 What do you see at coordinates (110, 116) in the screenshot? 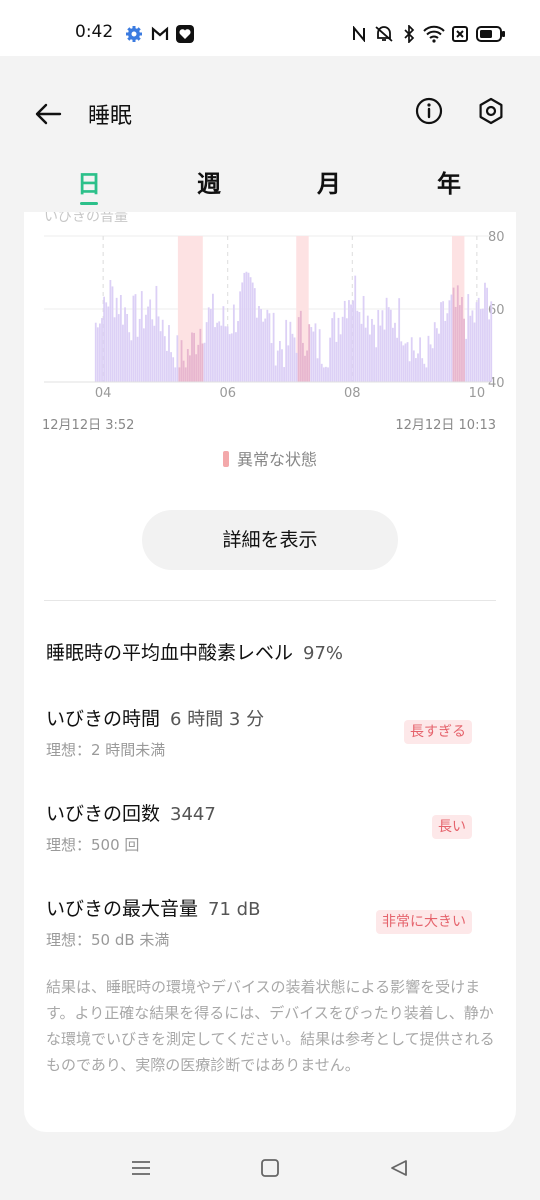
I see `page-title: 睡眠` at bounding box center [110, 116].